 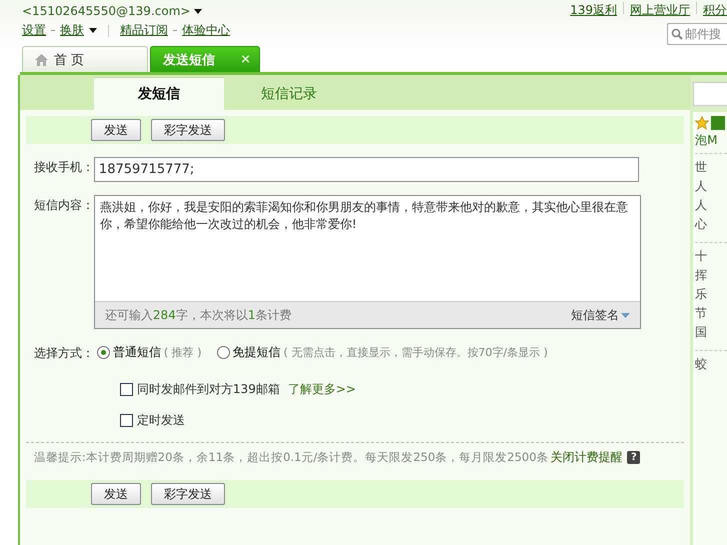 I want to click on signature-dropdown: 短信签名, so click(x=600, y=315).